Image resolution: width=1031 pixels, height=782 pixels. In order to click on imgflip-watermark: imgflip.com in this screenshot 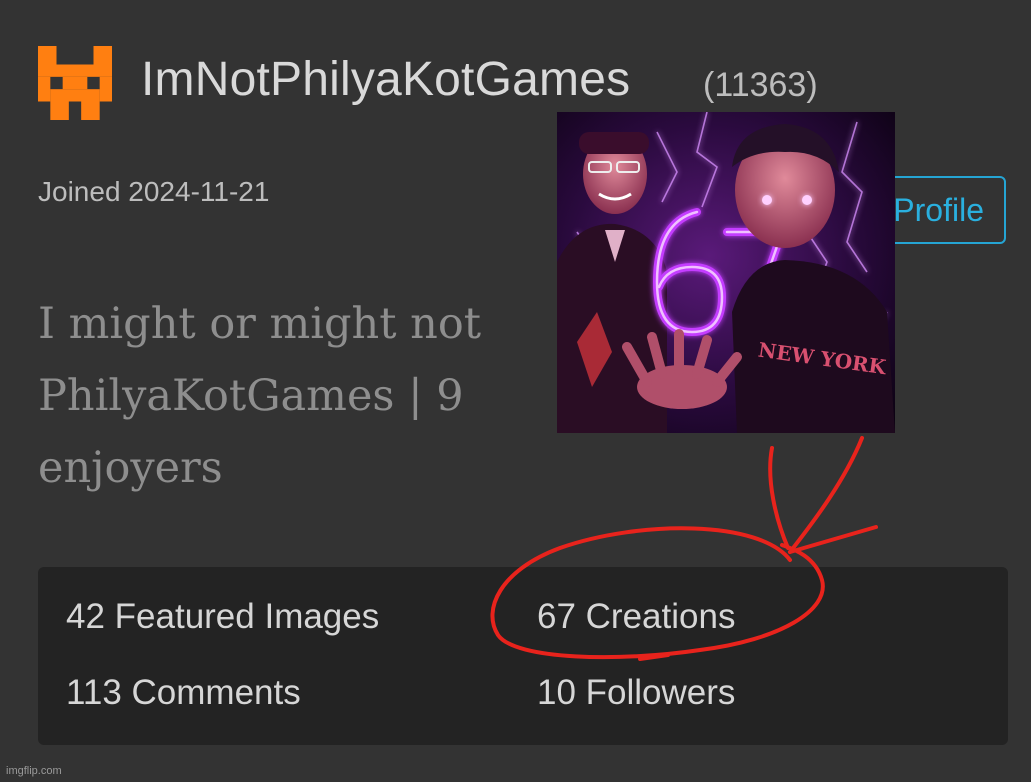, I will do `click(34, 771)`.